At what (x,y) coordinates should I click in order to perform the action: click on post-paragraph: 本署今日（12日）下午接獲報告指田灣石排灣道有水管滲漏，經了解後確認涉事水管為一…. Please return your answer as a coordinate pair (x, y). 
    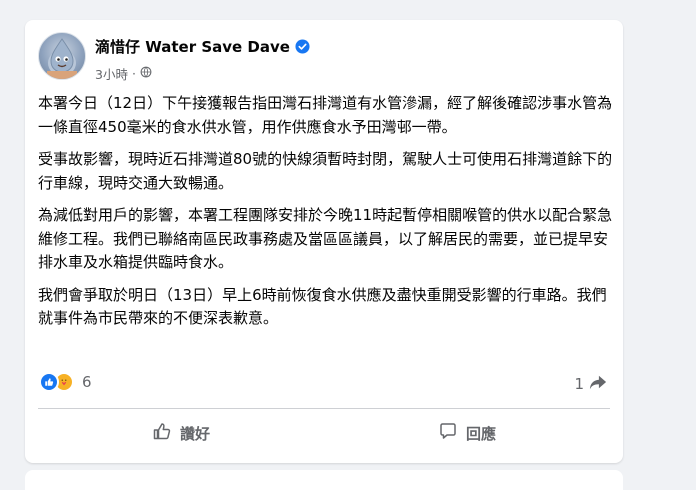
    Looking at the image, I should click on (325, 115).